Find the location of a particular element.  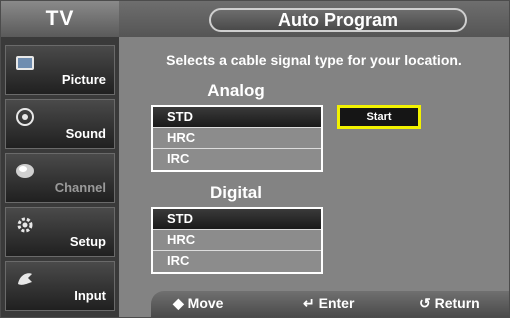

analog-signal-list: STD HRC IRC is located at coordinates (237, 138).